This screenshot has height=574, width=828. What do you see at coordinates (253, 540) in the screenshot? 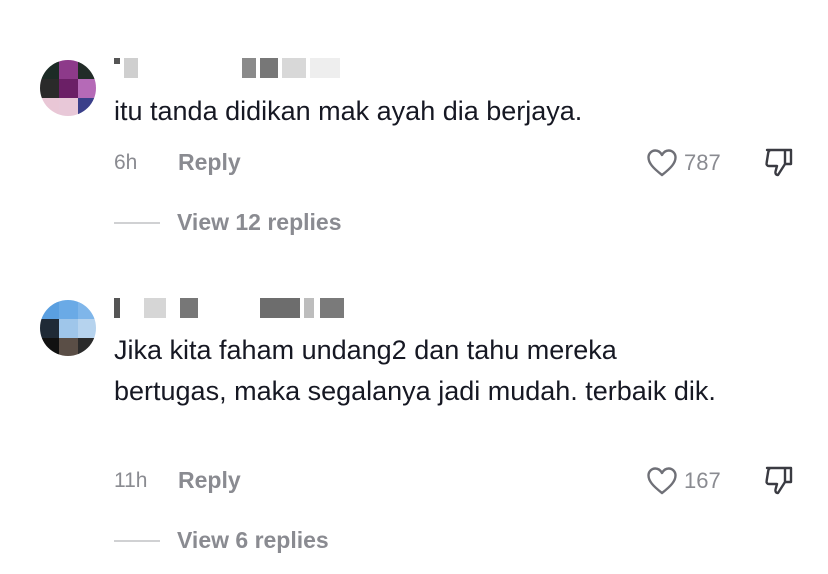
I see `view-replies-link: View 6 replies` at bounding box center [253, 540].